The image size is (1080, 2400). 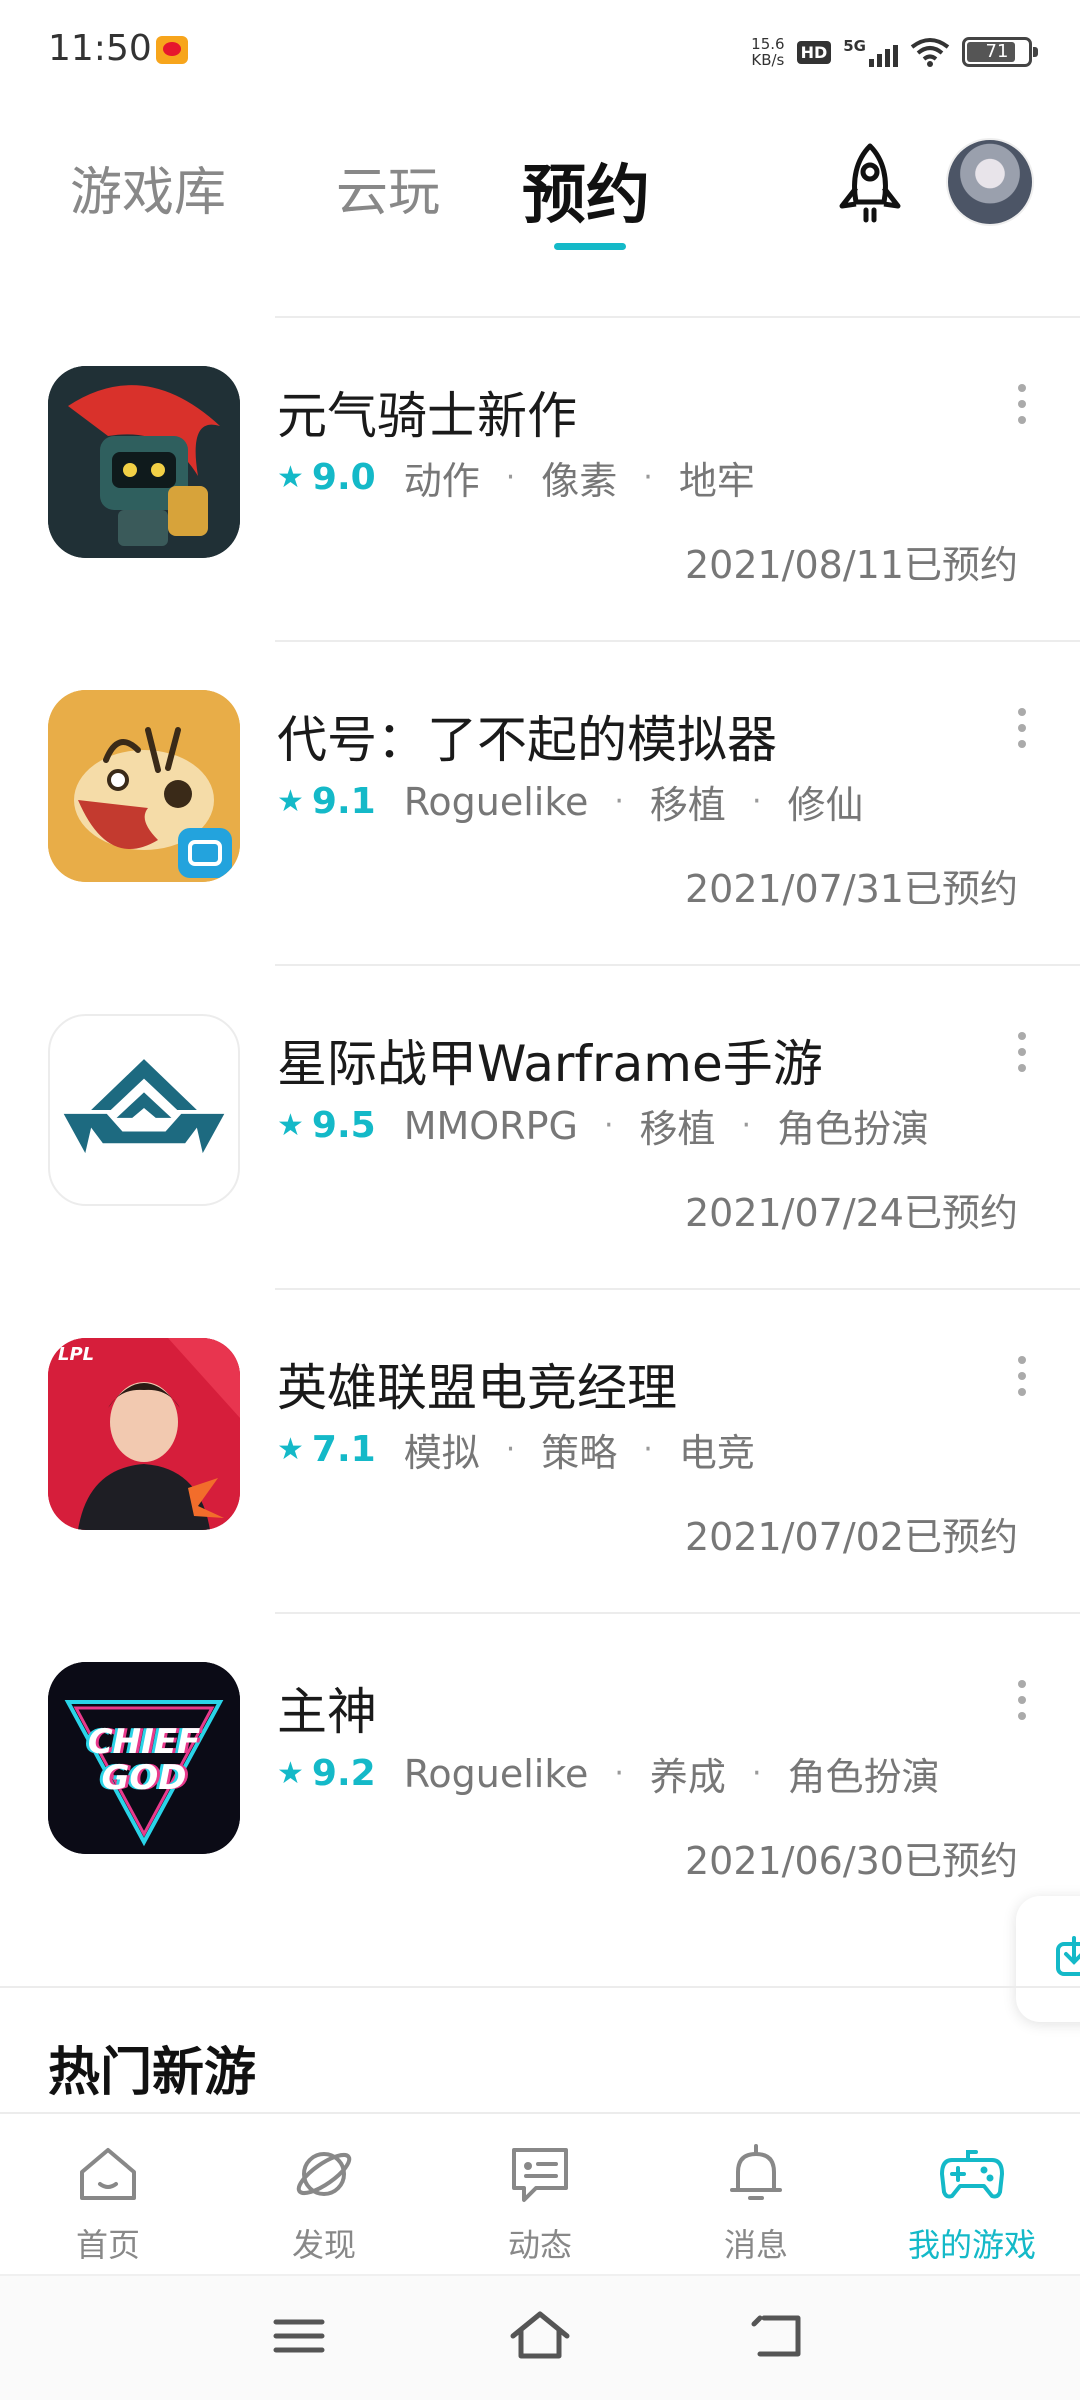 I want to click on weibo-notification-icon, so click(x=172, y=50).